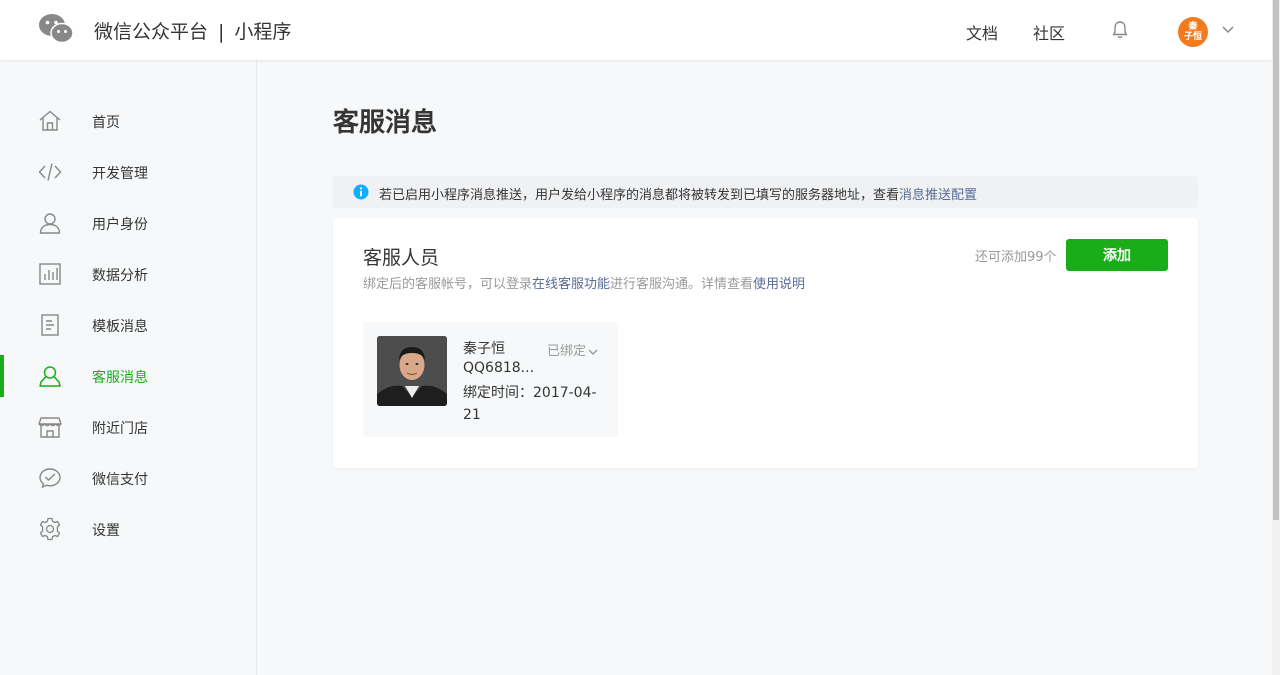 Image resolution: width=1280 pixels, height=675 pixels. Describe the element at coordinates (128, 121) in the screenshot. I see `sidebar-item-home: 首页` at that location.